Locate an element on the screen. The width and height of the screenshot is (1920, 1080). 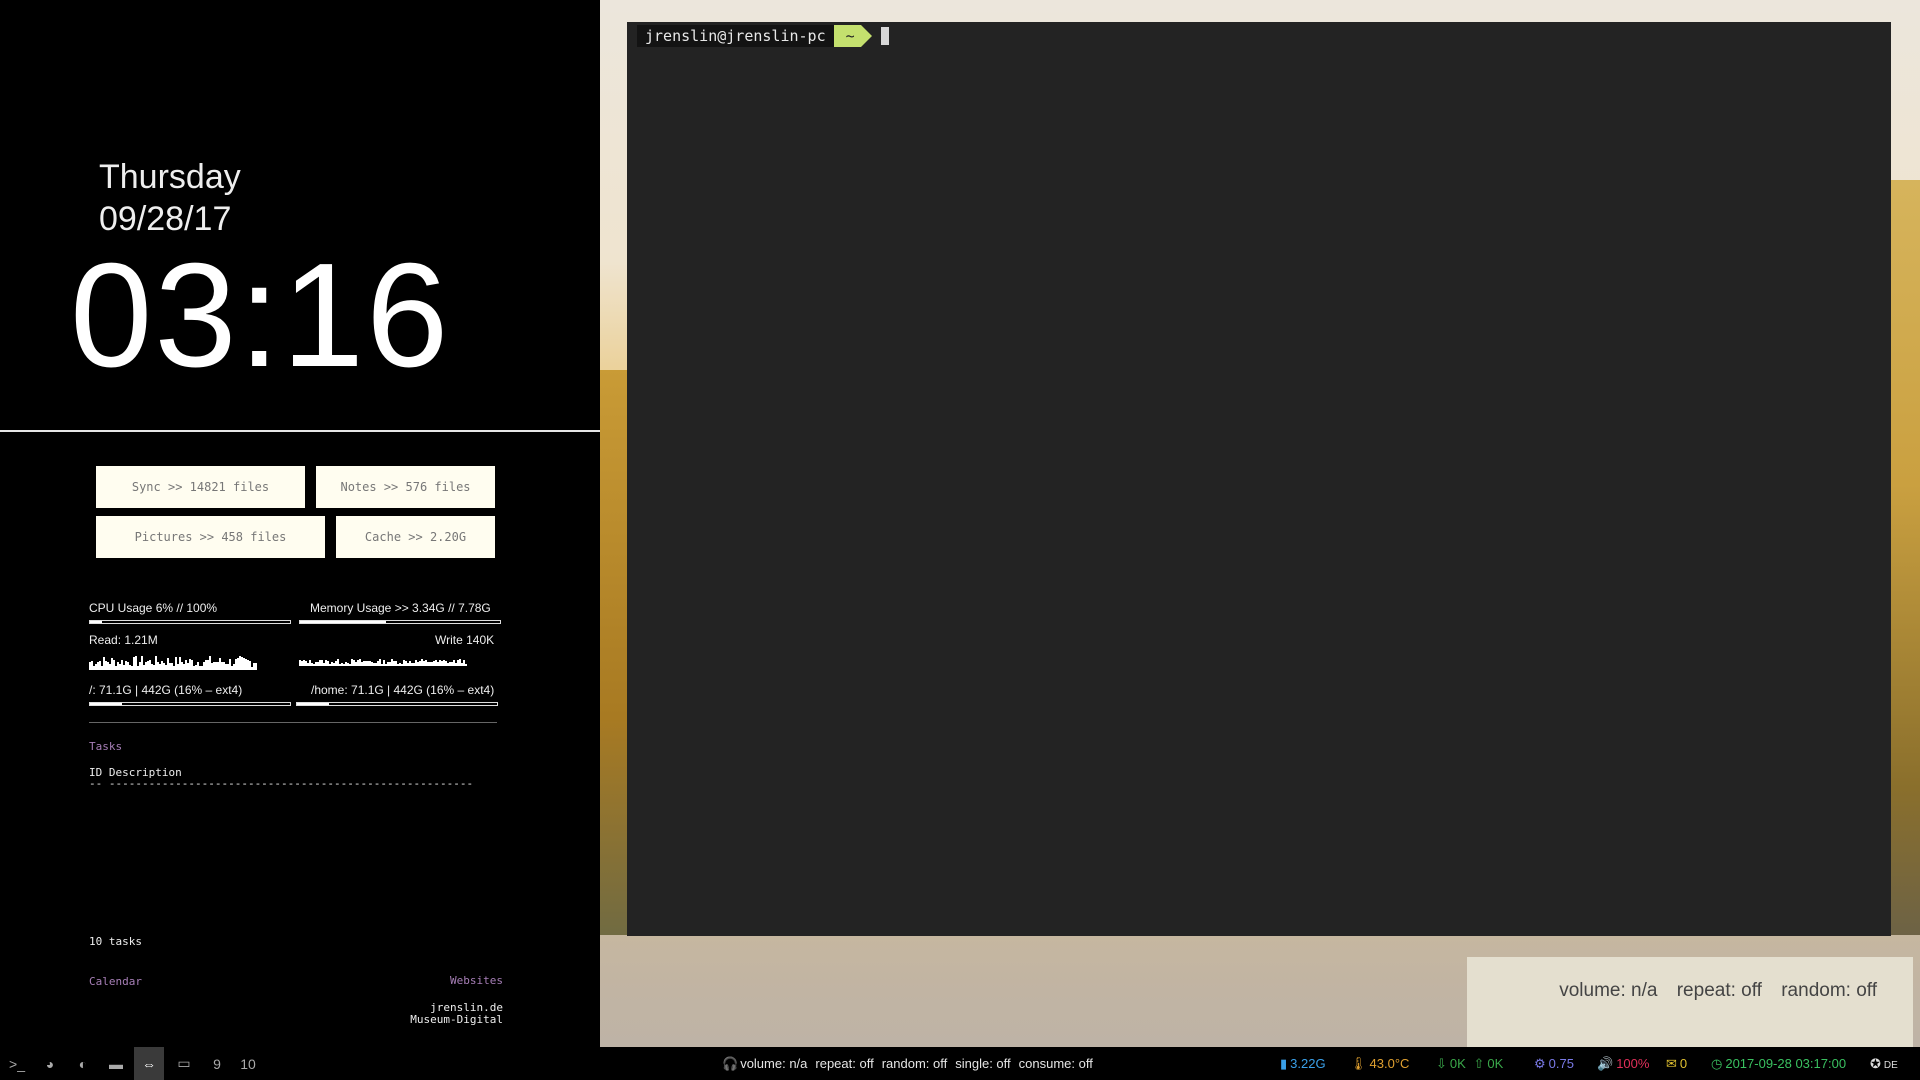
memory-indicator: ▮ 3.22G is located at coordinates (1303, 1064).